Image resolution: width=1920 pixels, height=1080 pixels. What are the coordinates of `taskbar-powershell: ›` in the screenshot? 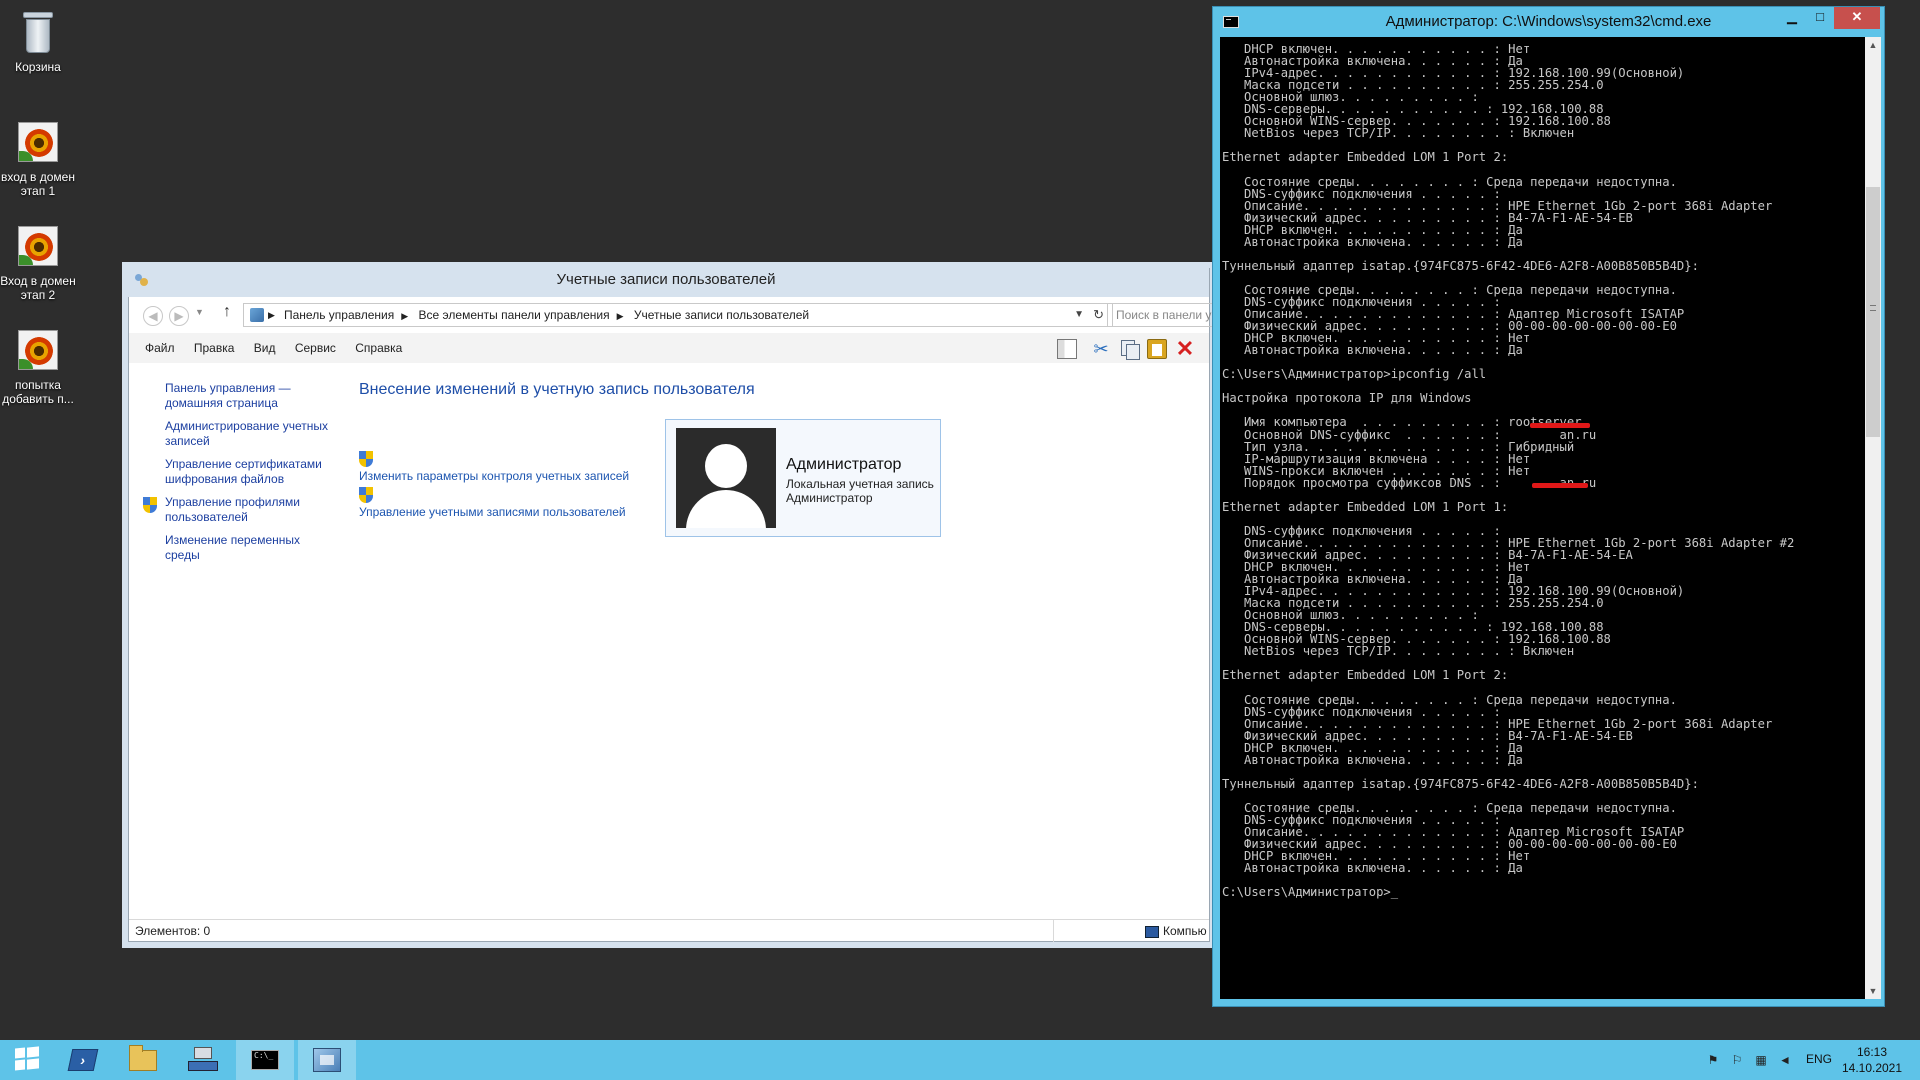 It's located at (83, 1060).